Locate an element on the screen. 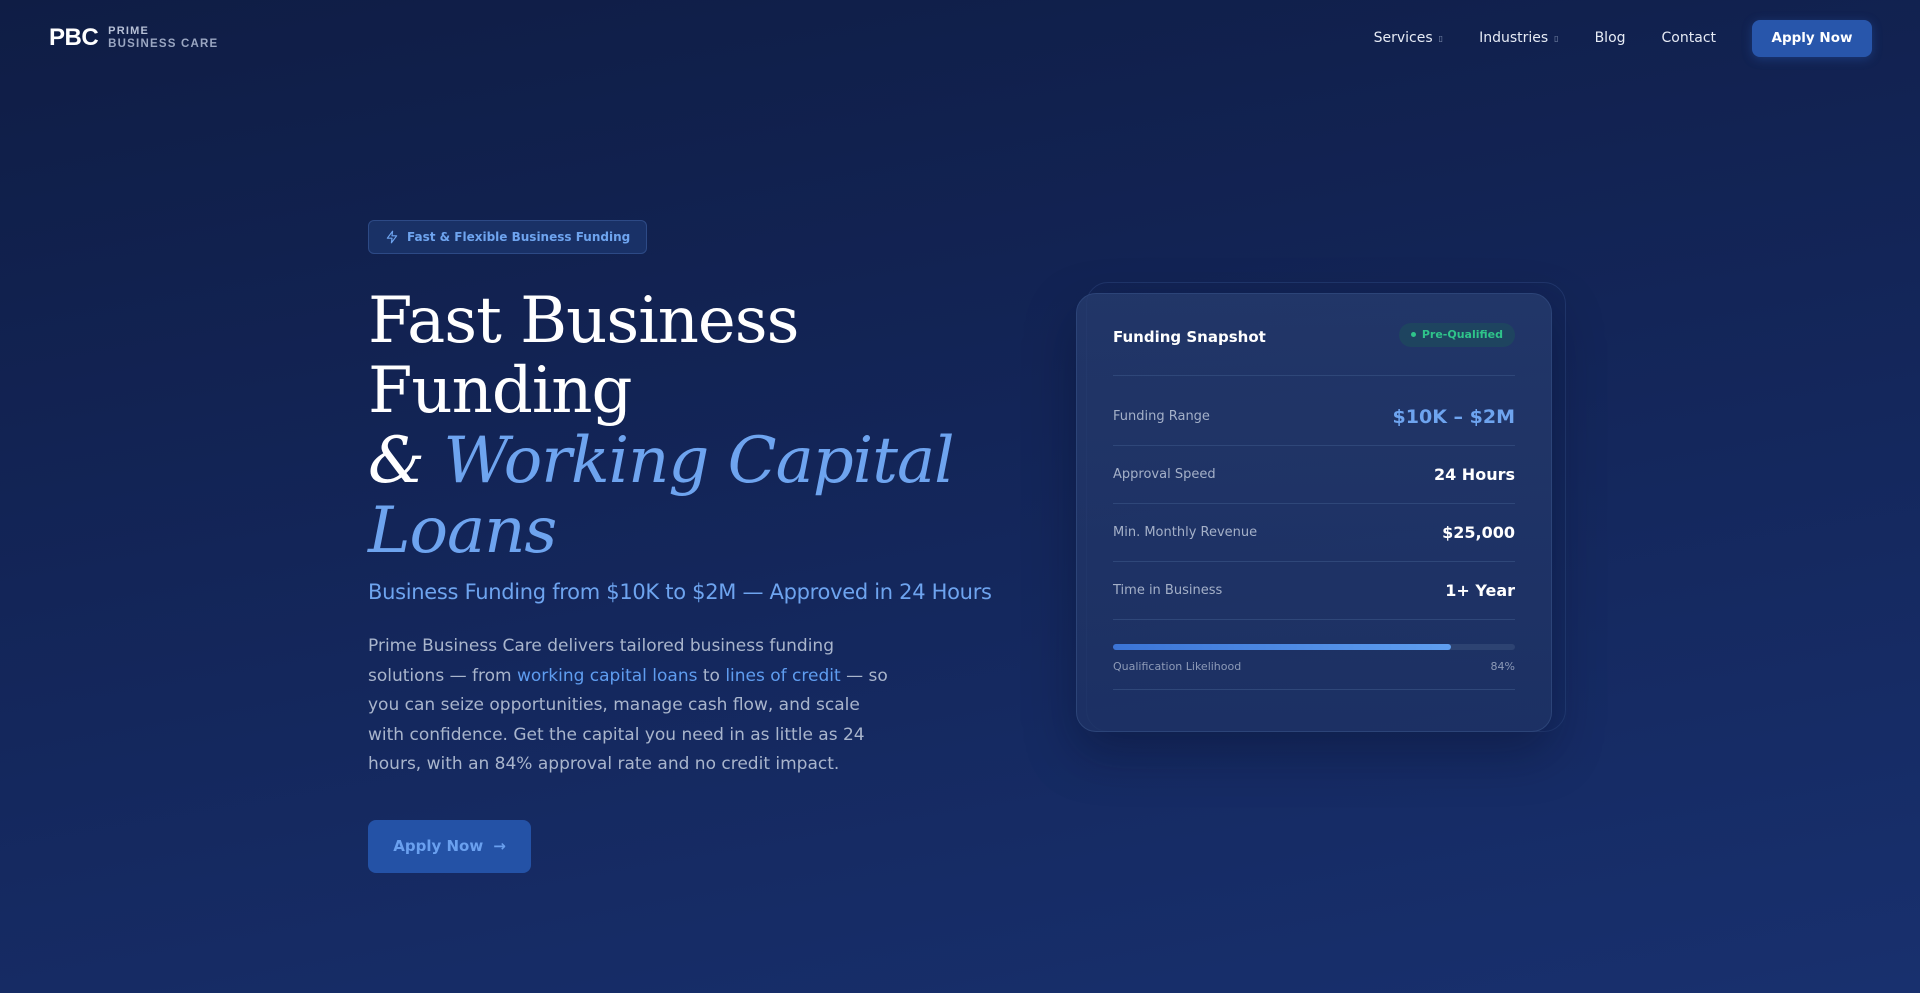 The image size is (1920, 993). nav-item-services: Services ▯ is located at coordinates (1408, 38).